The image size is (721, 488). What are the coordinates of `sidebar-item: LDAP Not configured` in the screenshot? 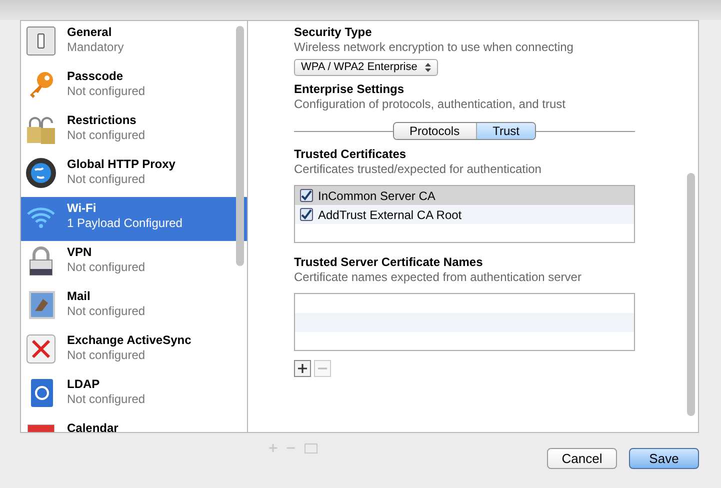 It's located at (134, 395).